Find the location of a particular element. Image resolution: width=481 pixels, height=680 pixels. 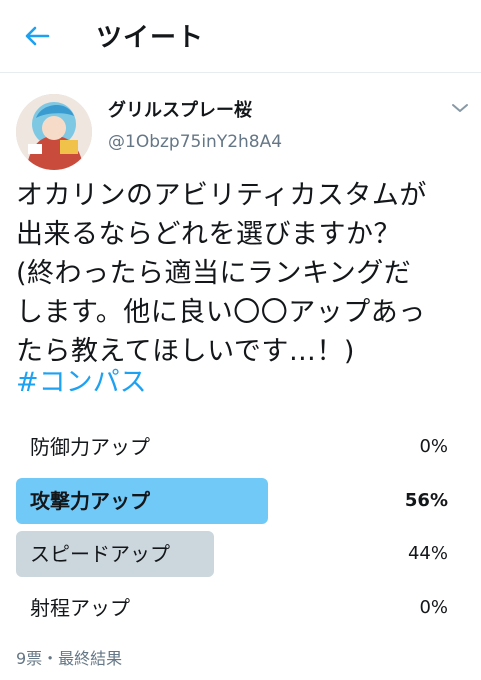

poll-option-label: 防御力アップ is located at coordinates (90, 447).